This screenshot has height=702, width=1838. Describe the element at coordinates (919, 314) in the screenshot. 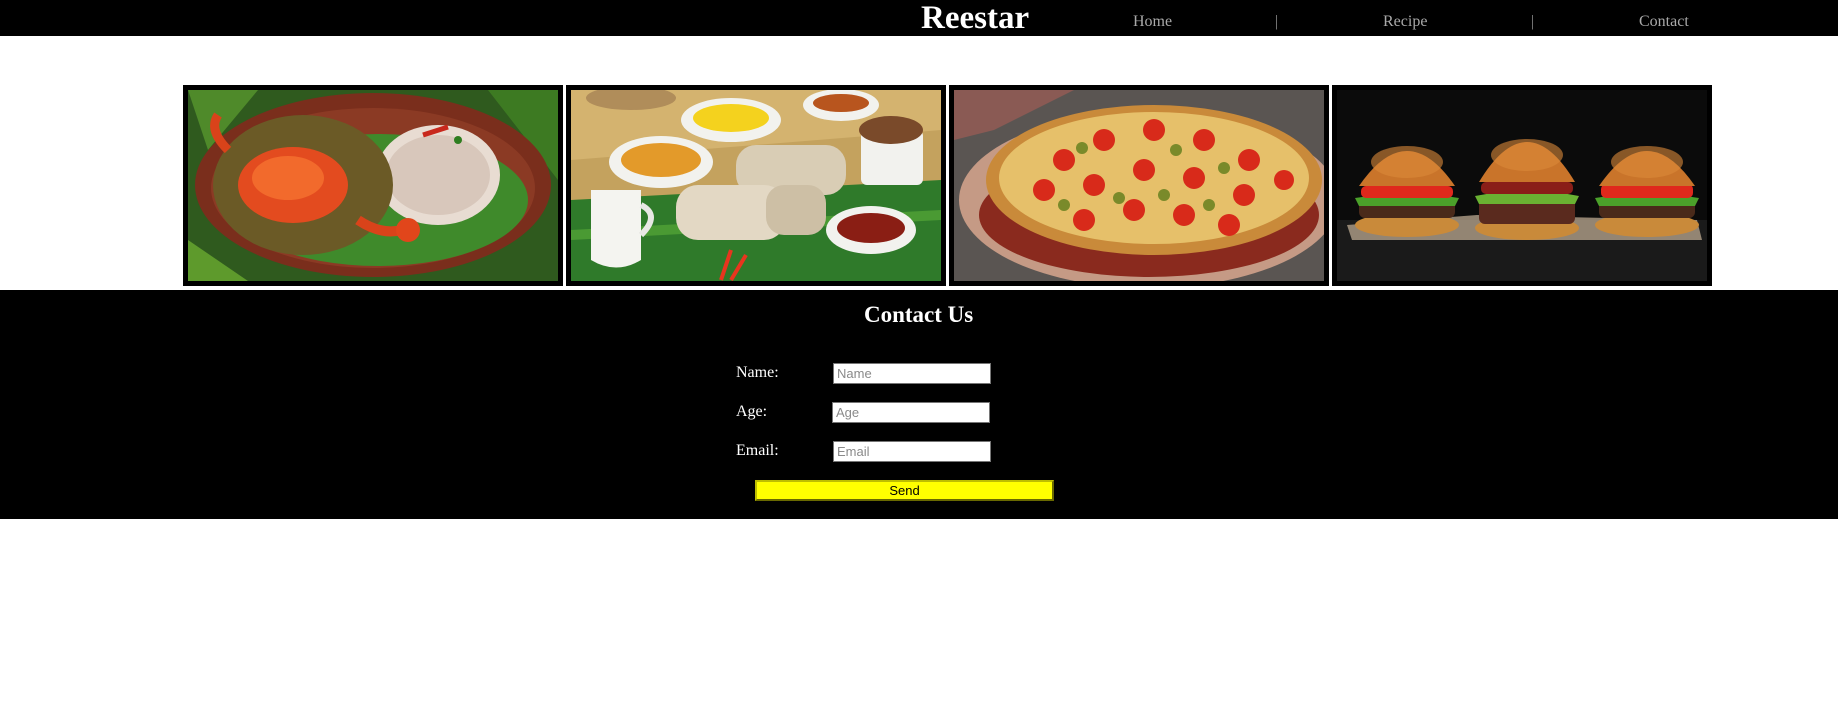

I see `contact-heading: Contact Us` at that location.